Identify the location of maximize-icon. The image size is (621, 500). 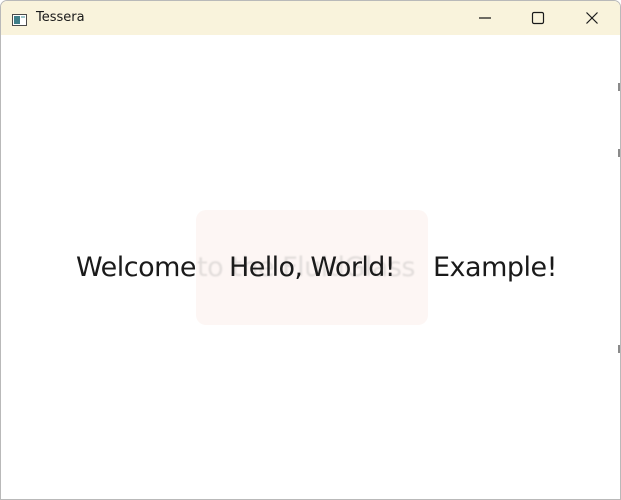
(538, 18).